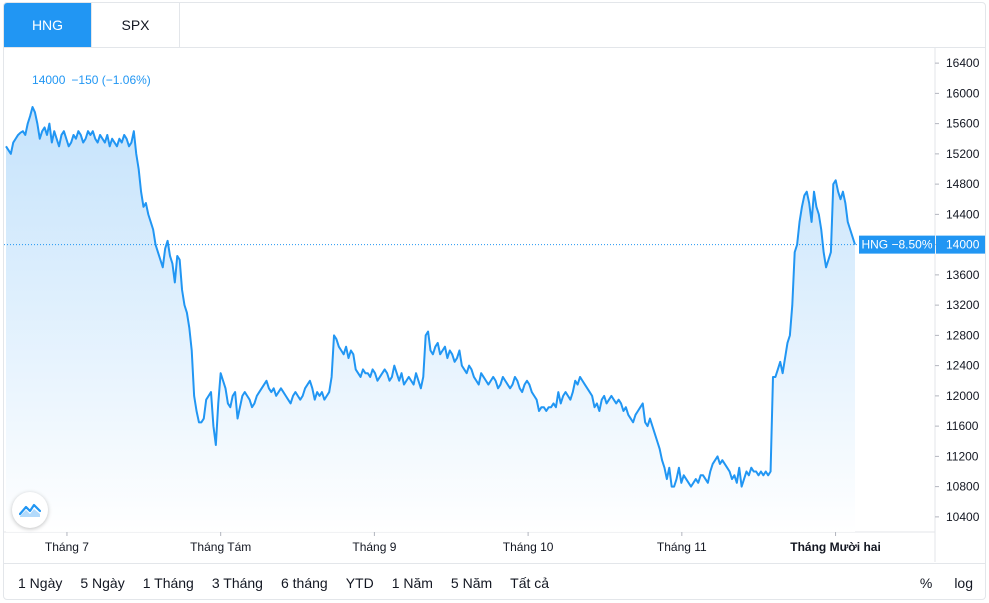  What do you see at coordinates (48, 25) in the screenshot?
I see `tab-hng: HNG` at bounding box center [48, 25].